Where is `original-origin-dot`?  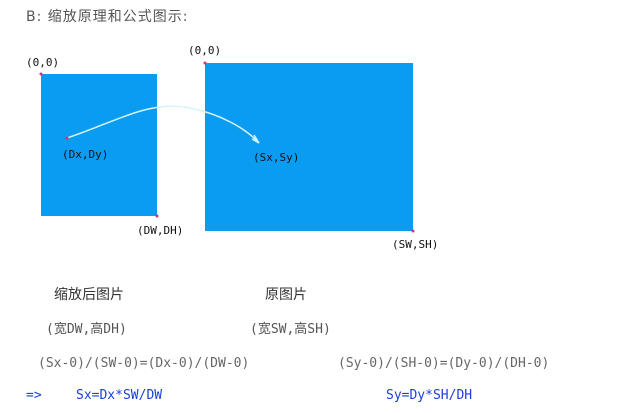 original-origin-dot is located at coordinates (205, 63).